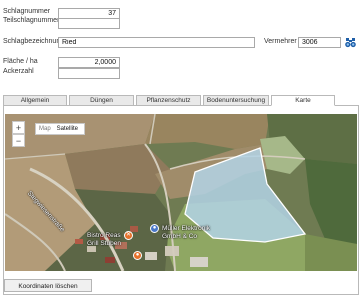 This screenshot has width=360, height=300. I want to click on tab-bodenuntersuchung: Bodenuntersuchung, so click(236, 100).